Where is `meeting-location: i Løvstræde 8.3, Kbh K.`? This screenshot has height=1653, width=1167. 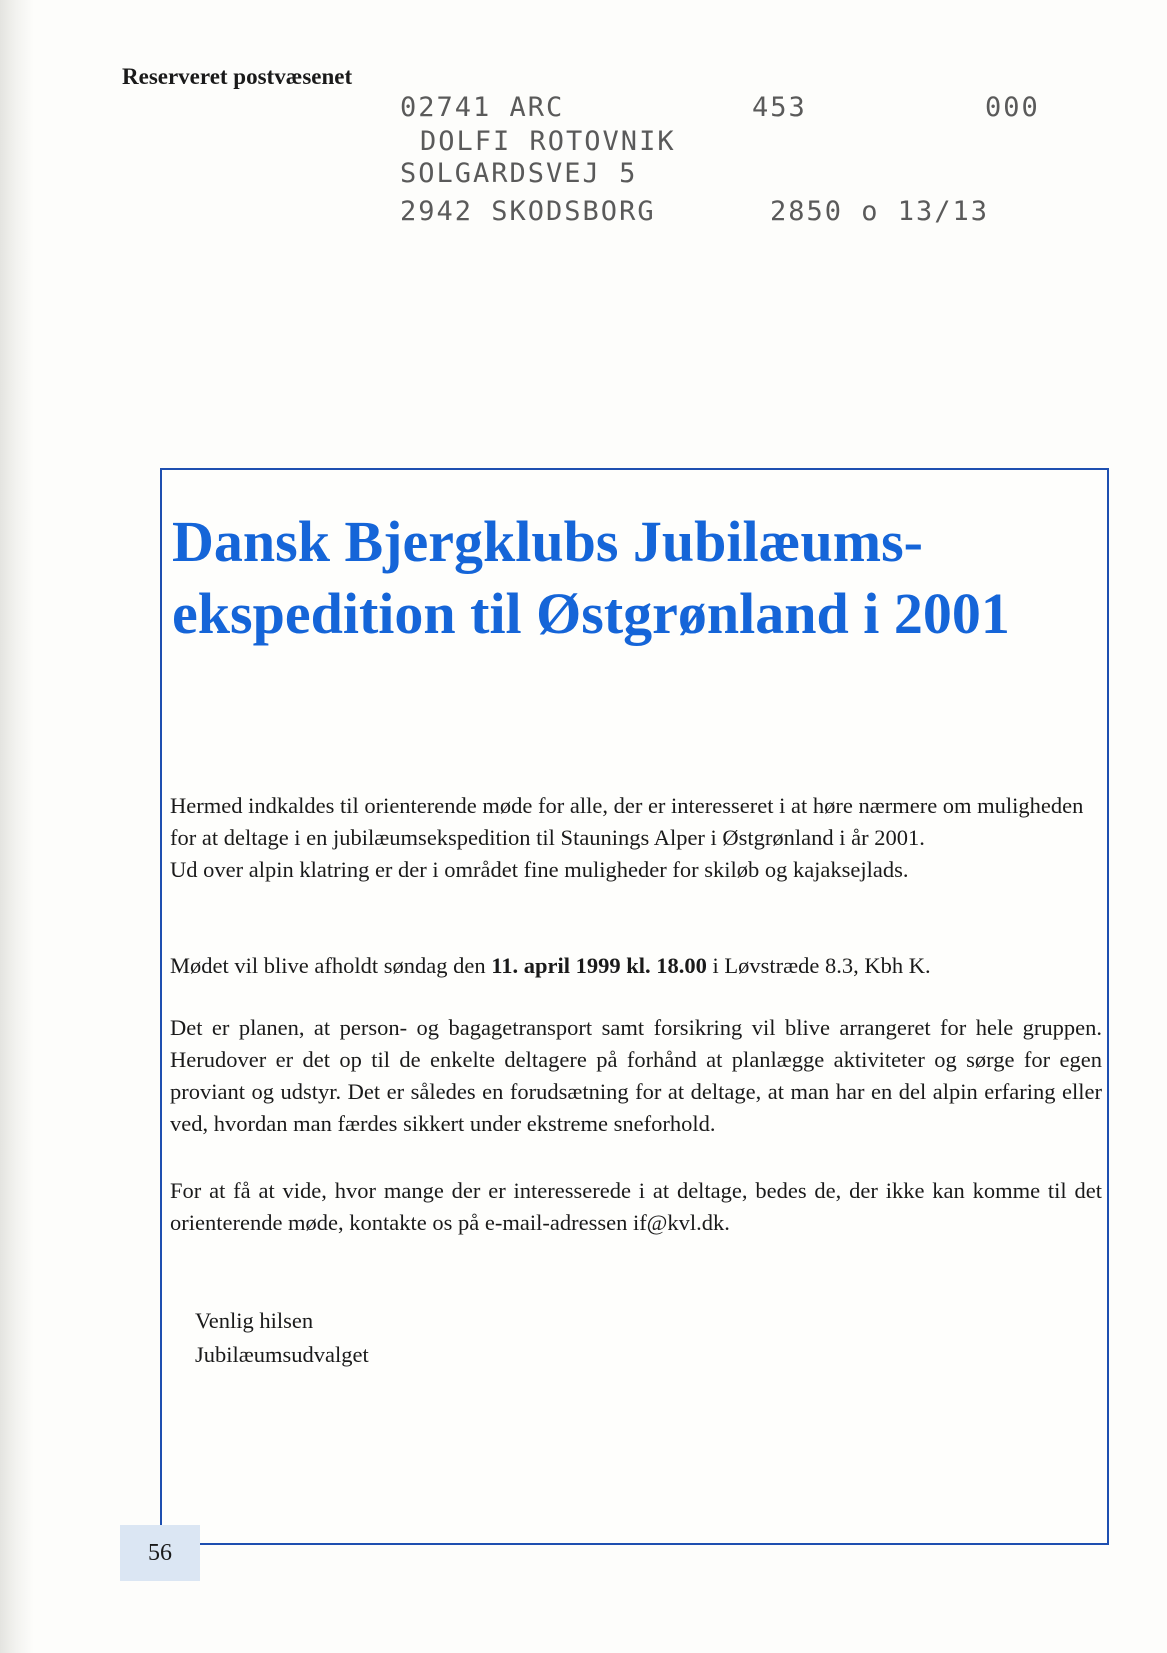 meeting-location: i Løvstræde 8.3, Kbh K. is located at coordinates (818, 965).